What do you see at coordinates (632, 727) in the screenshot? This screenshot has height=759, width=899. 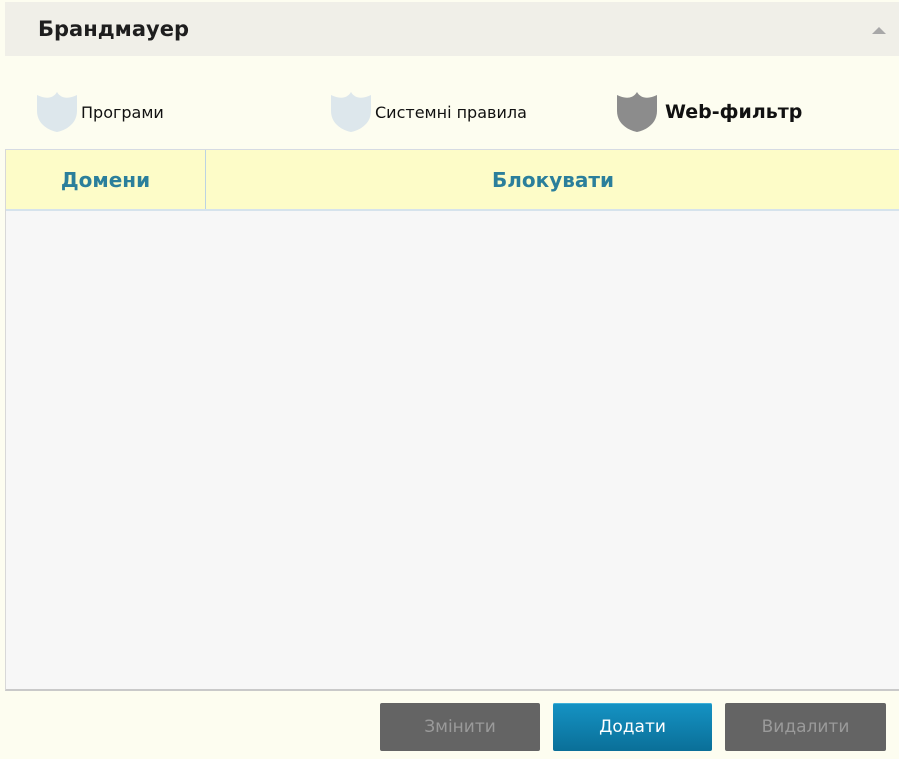 I see `add-button: Додати` at bounding box center [632, 727].